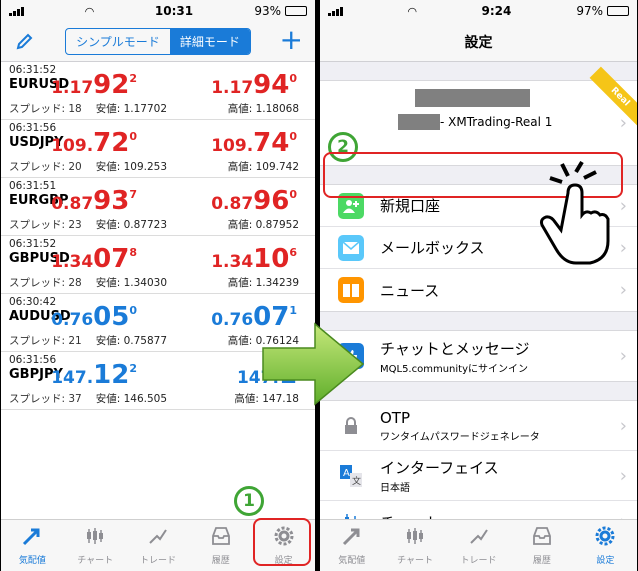 This screenshot has width=638, height=571. Describe the element at coordinates (605, 561) in the screenshot. I see `tab-label: 設定` at that location.